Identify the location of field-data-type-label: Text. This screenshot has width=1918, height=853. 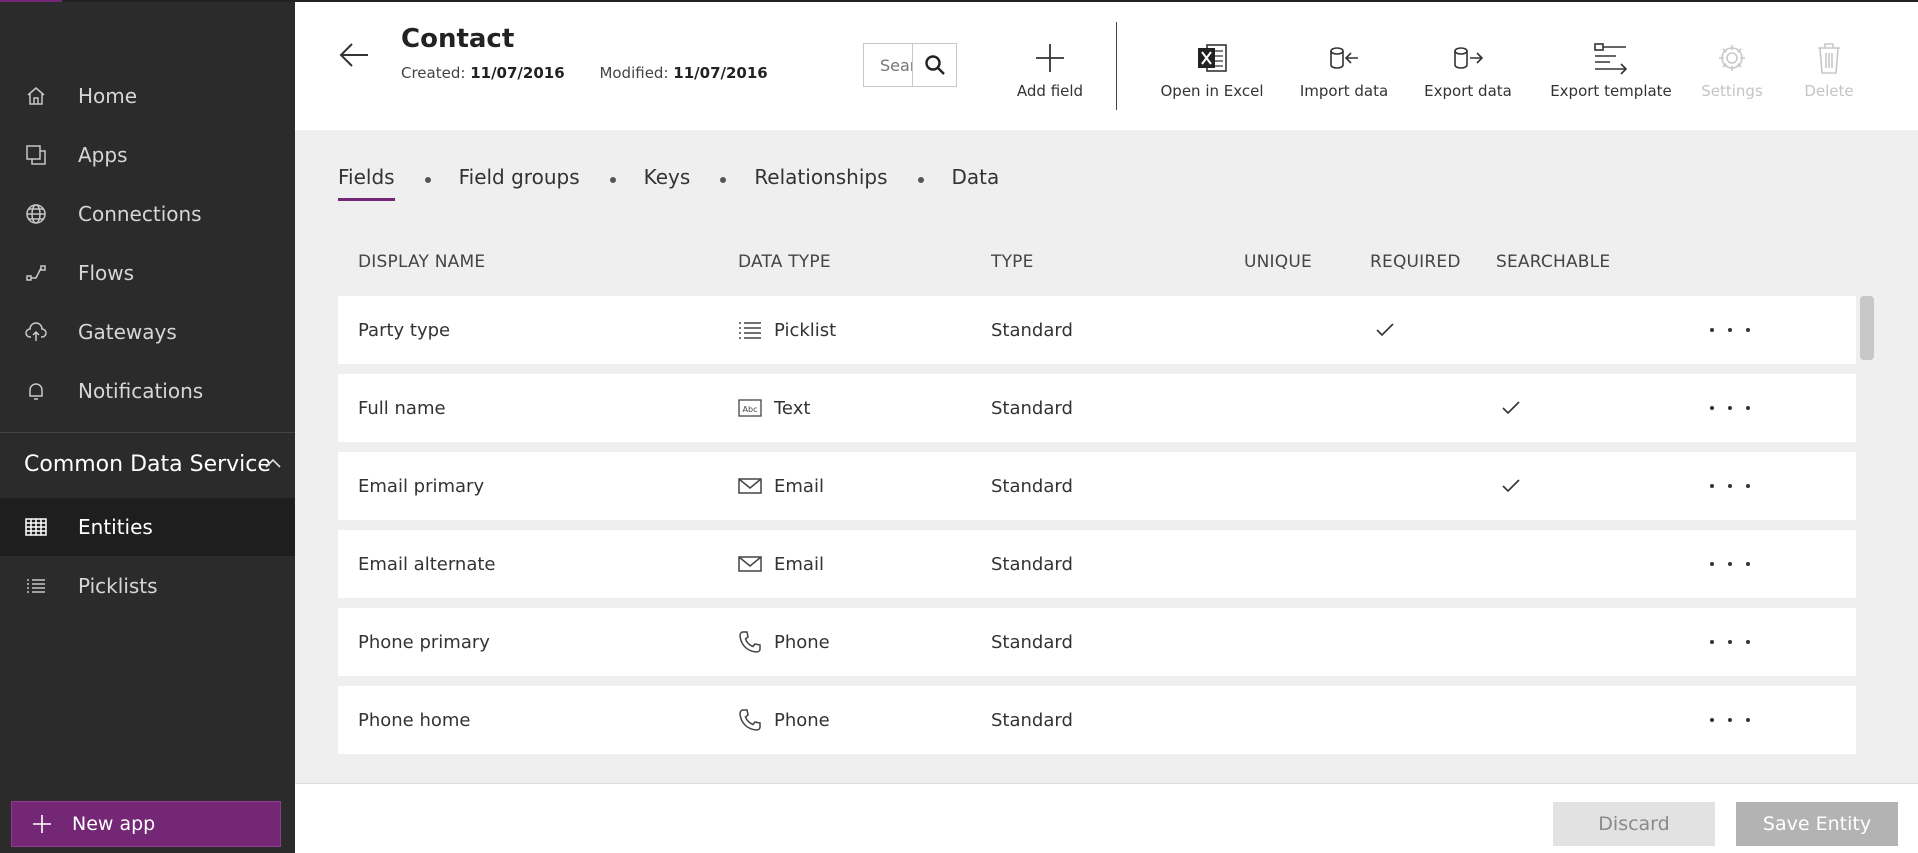
(792, 408).